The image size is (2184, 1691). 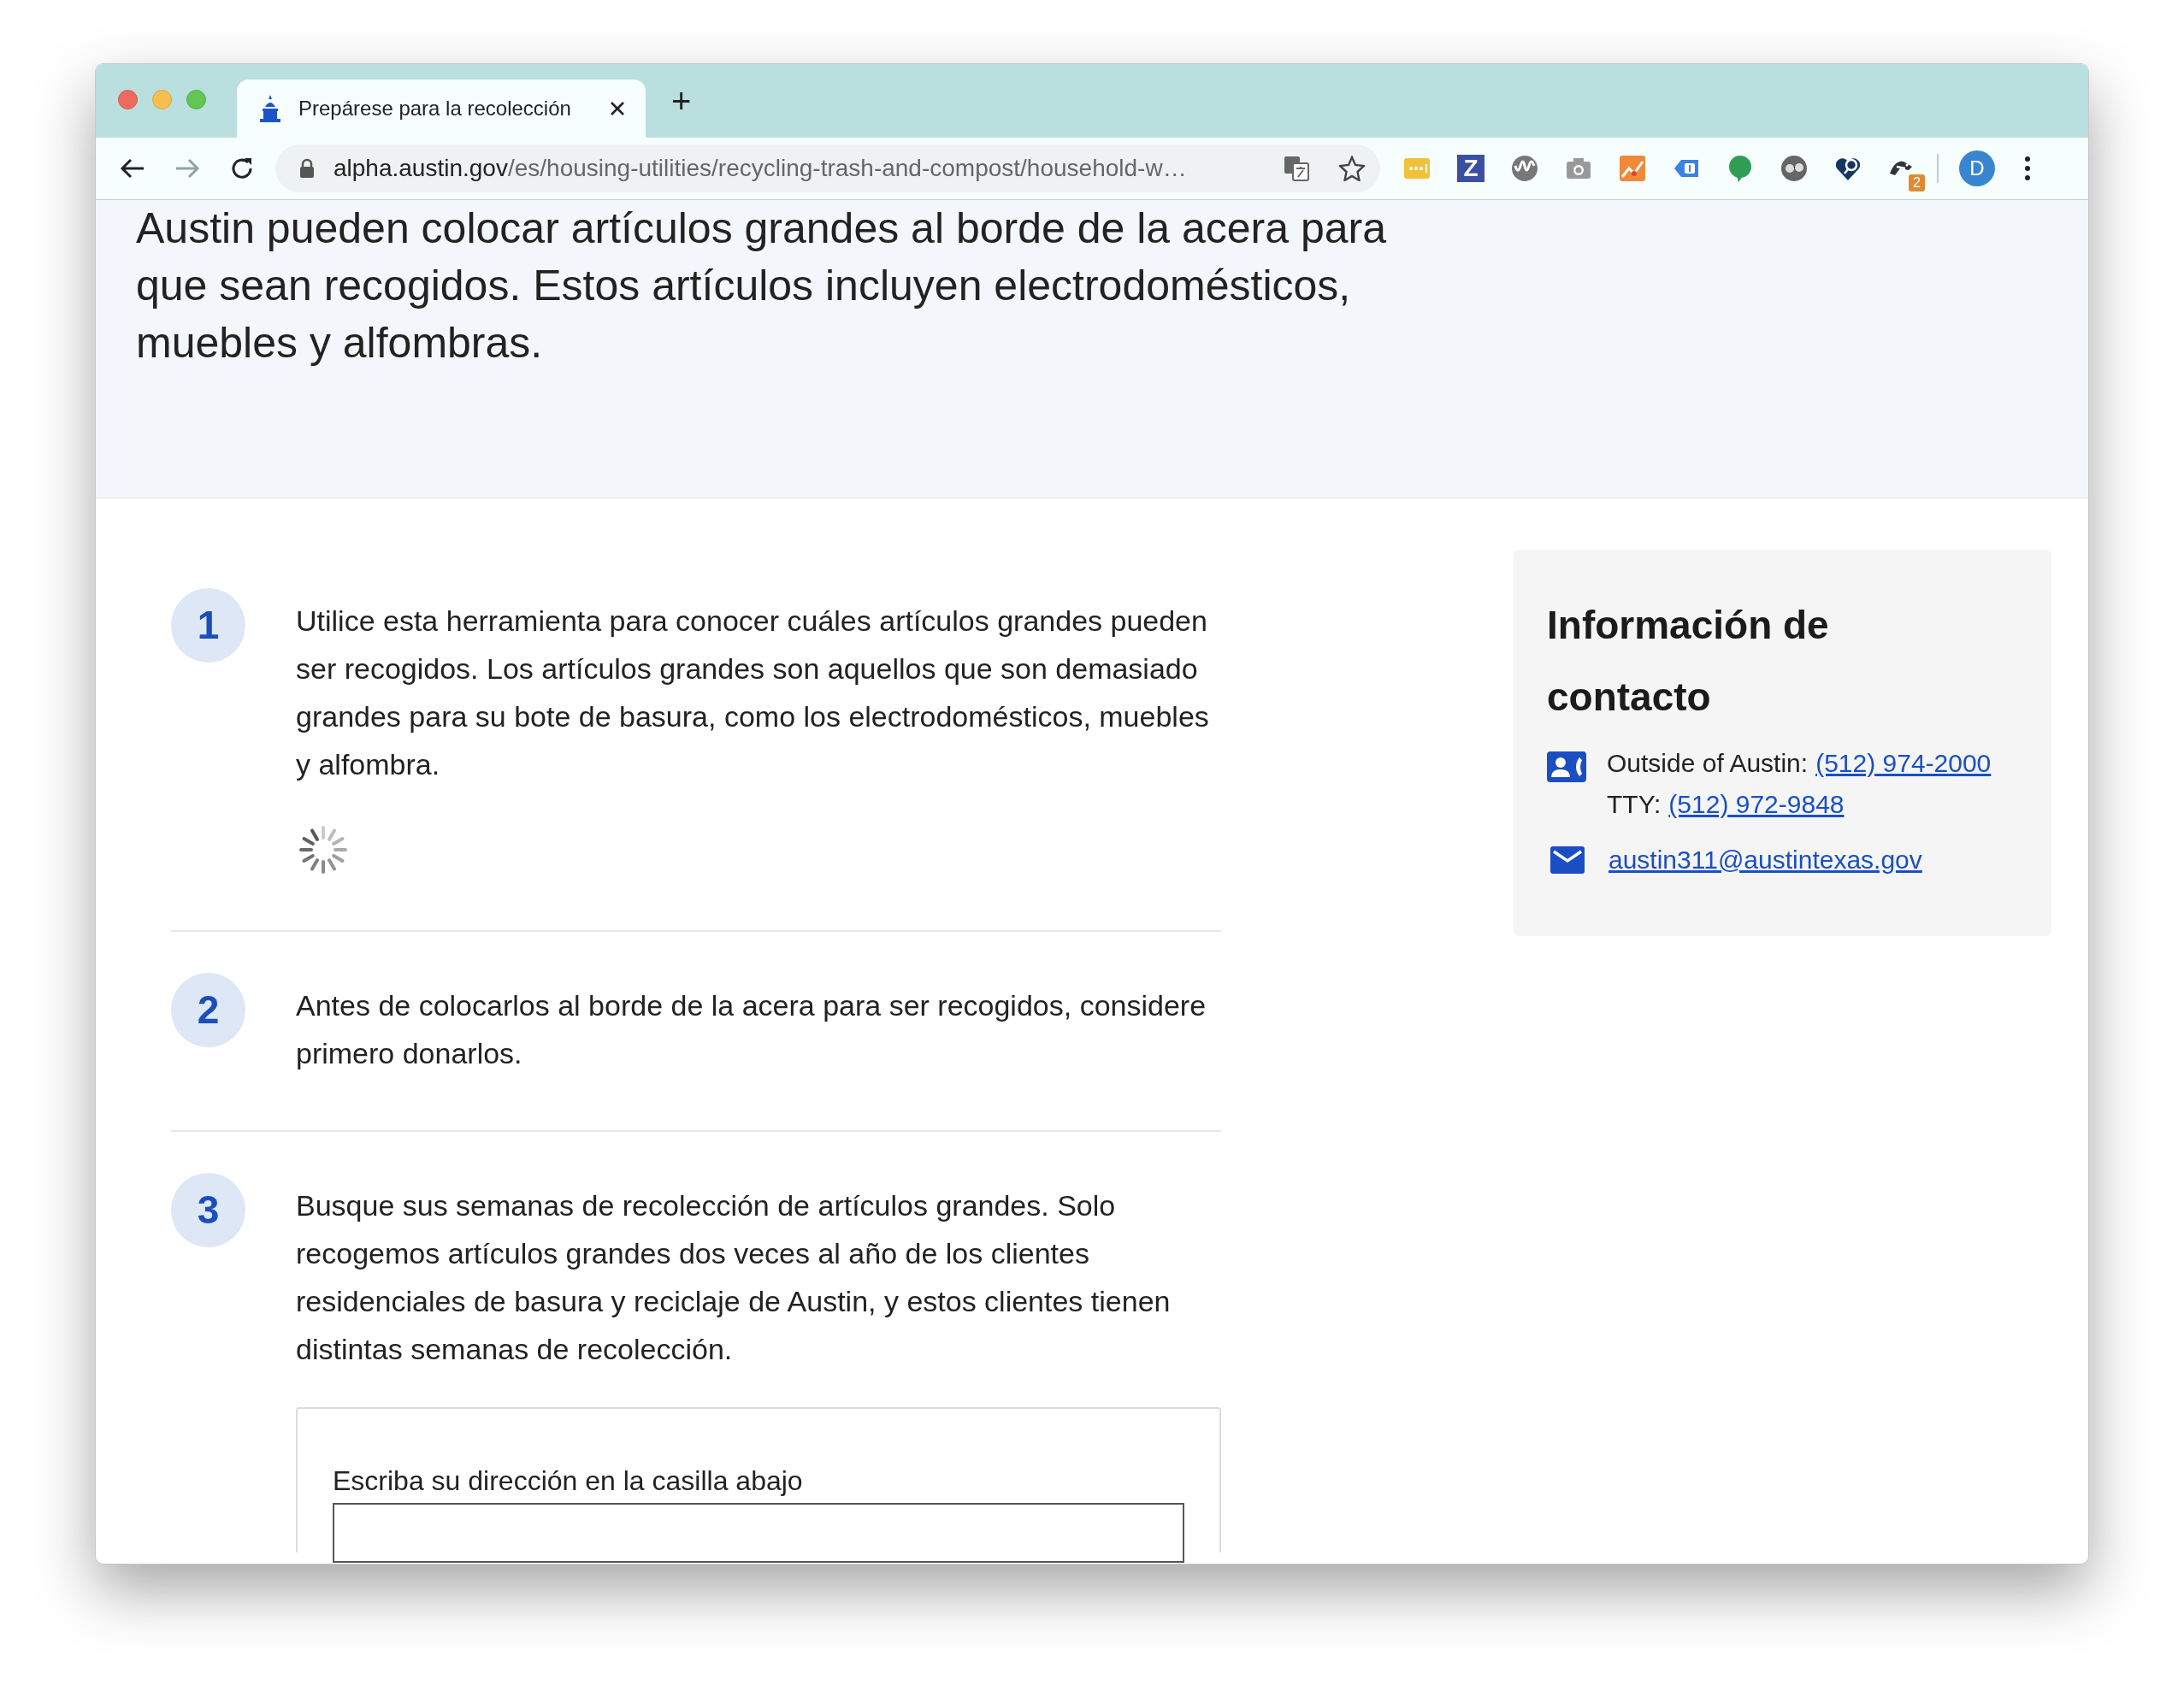 I want to click on browser-tab: Prepárese para la recolección, so click(x=441, y=109).